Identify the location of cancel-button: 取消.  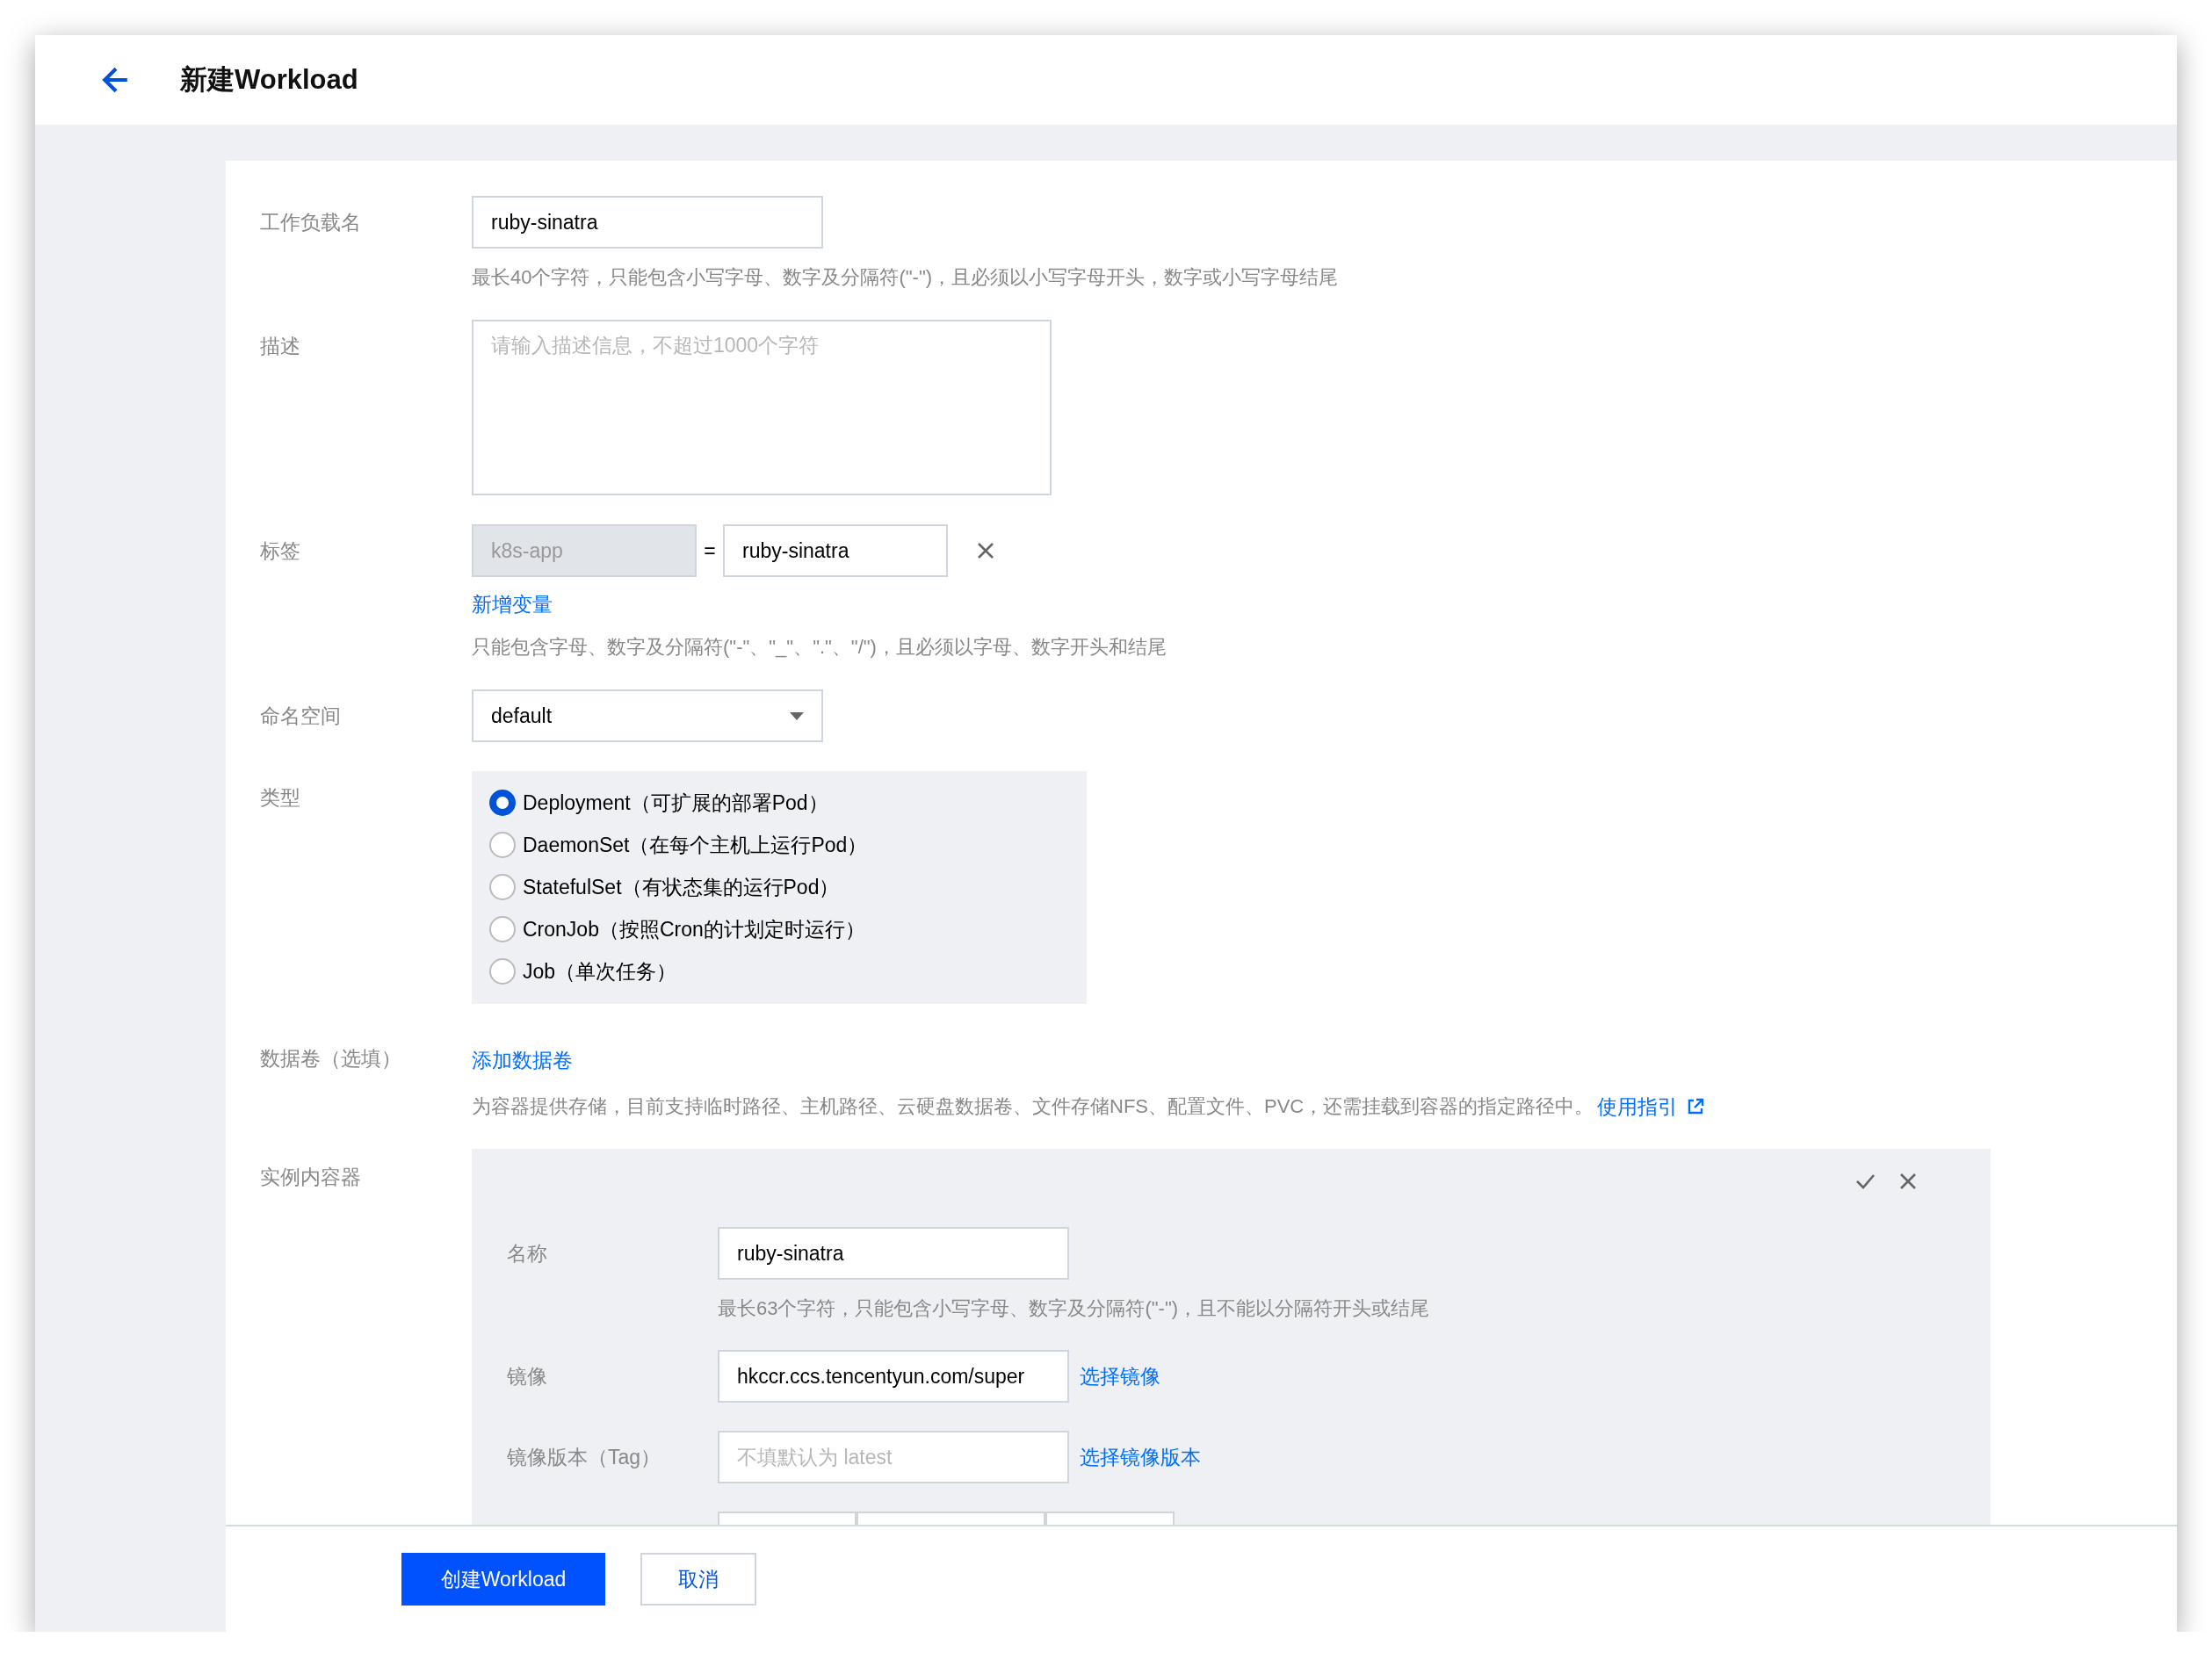
(698, 1580).